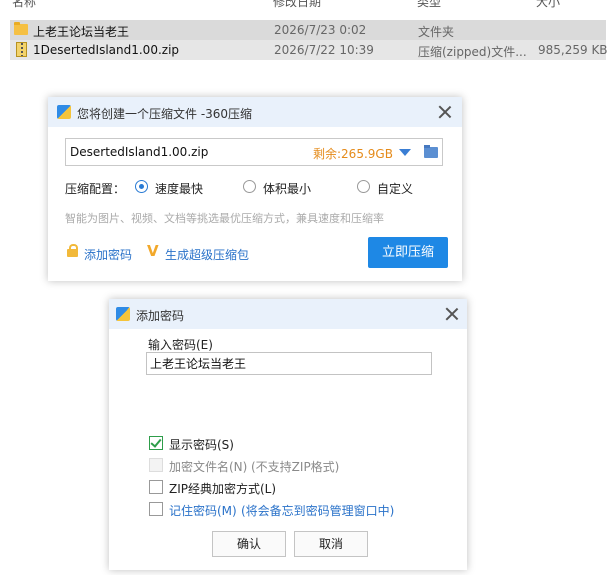 This screenshot has height=575, width=615. Describe the element at coordinates (81, 32) in the screenshot. I see `file-name: 上老王论坛当老王` at that location.